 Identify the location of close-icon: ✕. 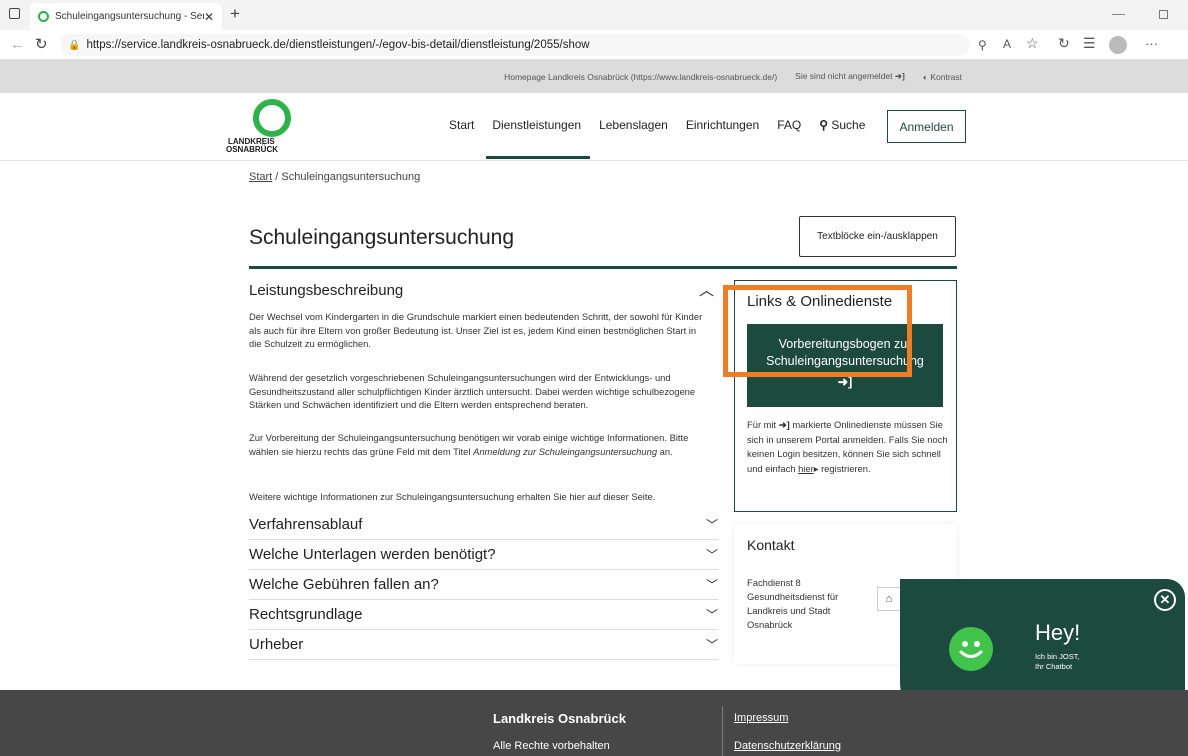
(1165, 600).